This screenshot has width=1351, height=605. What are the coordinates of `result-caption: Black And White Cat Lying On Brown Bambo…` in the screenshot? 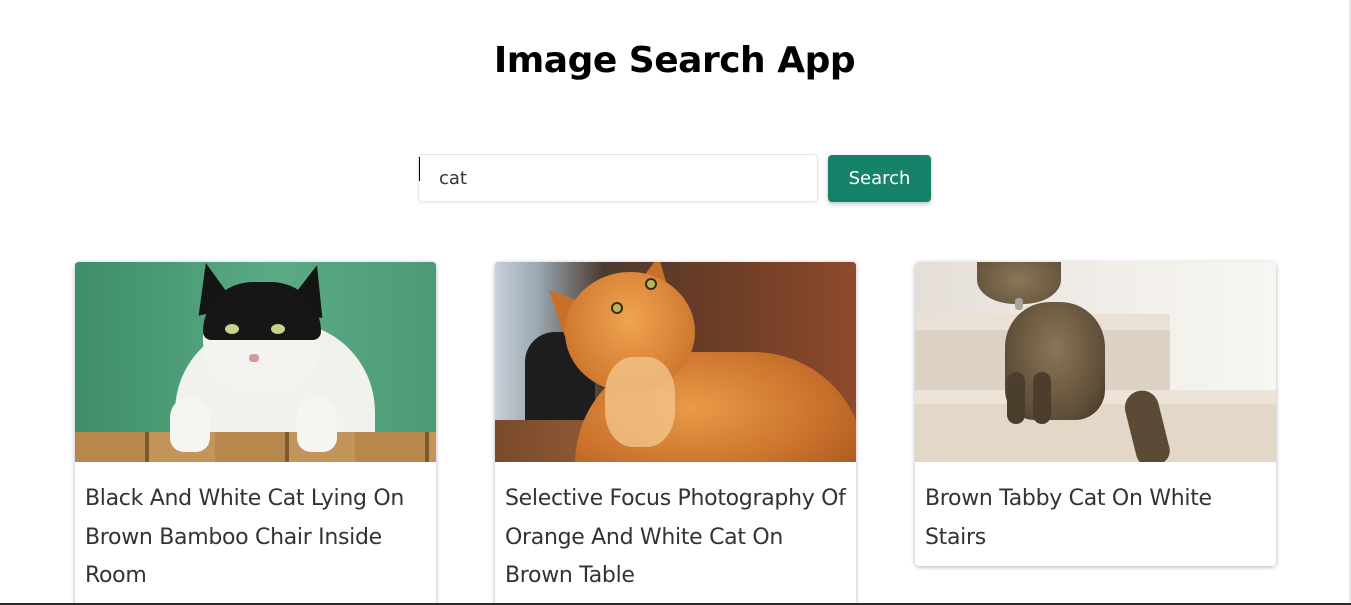 It's located at (245, 537).